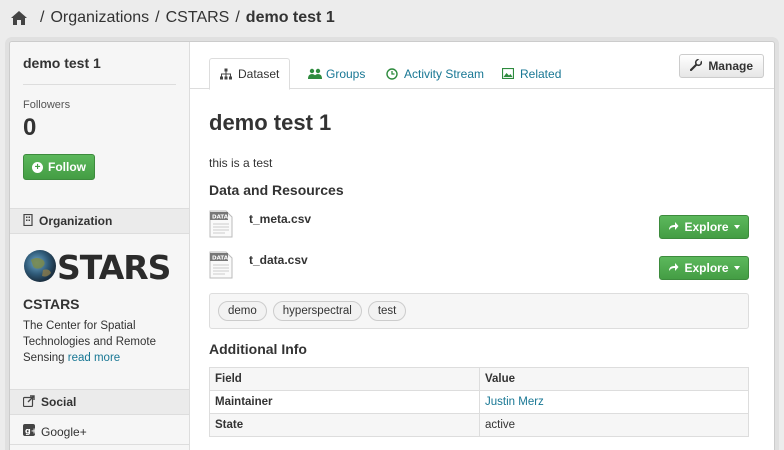  Describe the element at coordinates (76, 221) in the screenshot. I see `organization-heading-label: Organization` at that location.